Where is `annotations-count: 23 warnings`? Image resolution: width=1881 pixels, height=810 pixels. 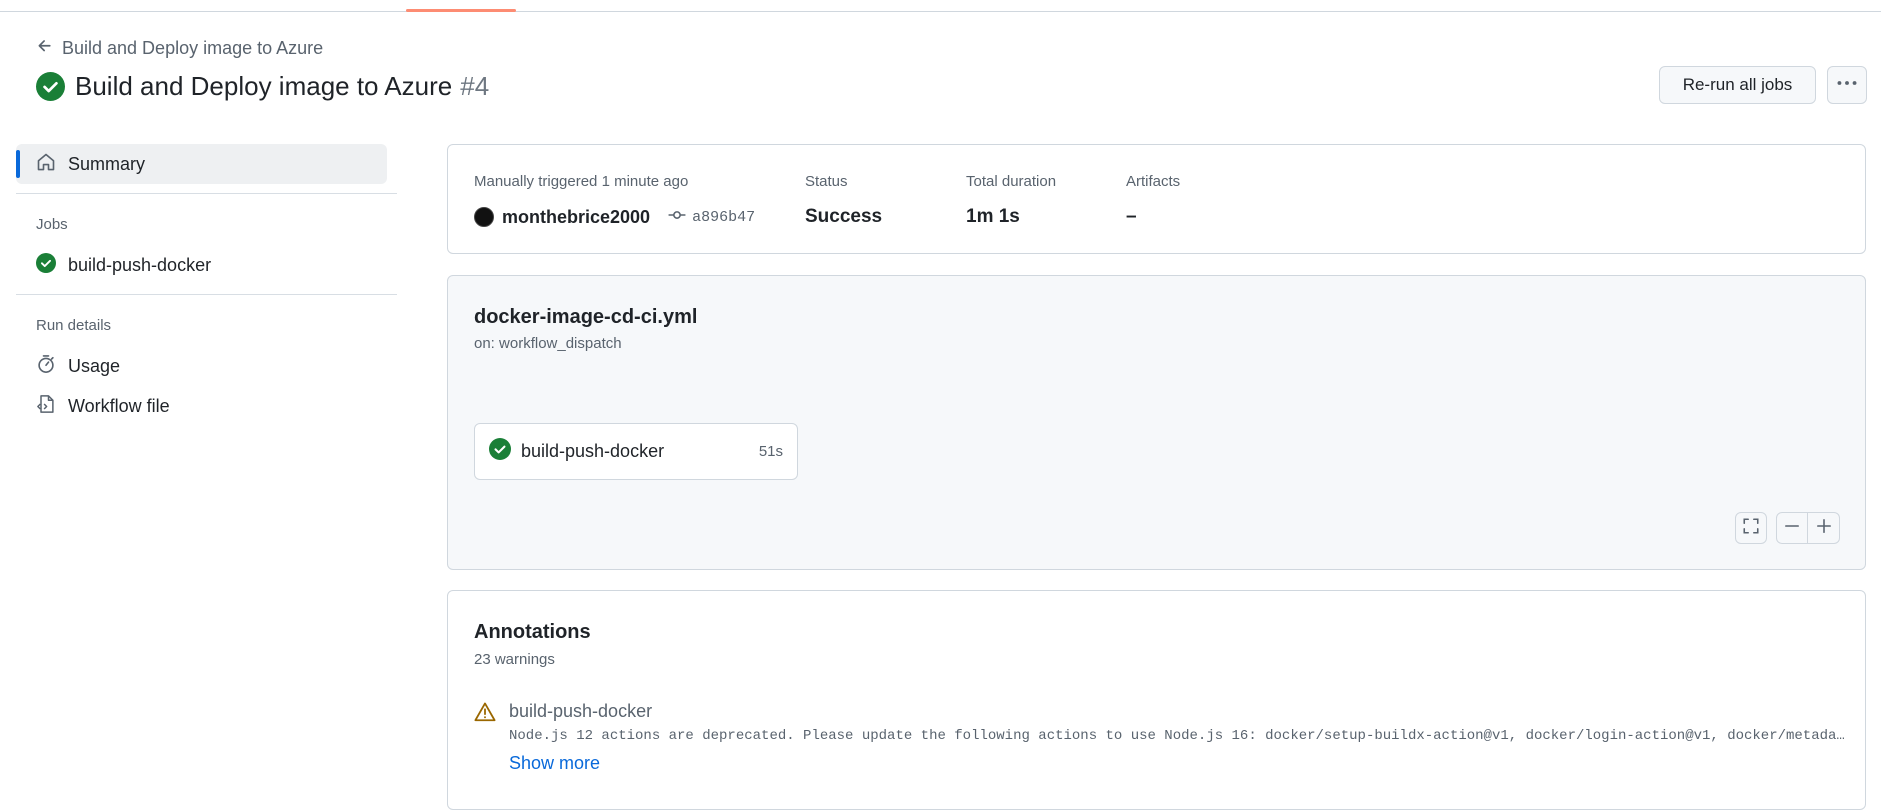 annotations-count: 23 warnings is located at coordinates (514, 659).